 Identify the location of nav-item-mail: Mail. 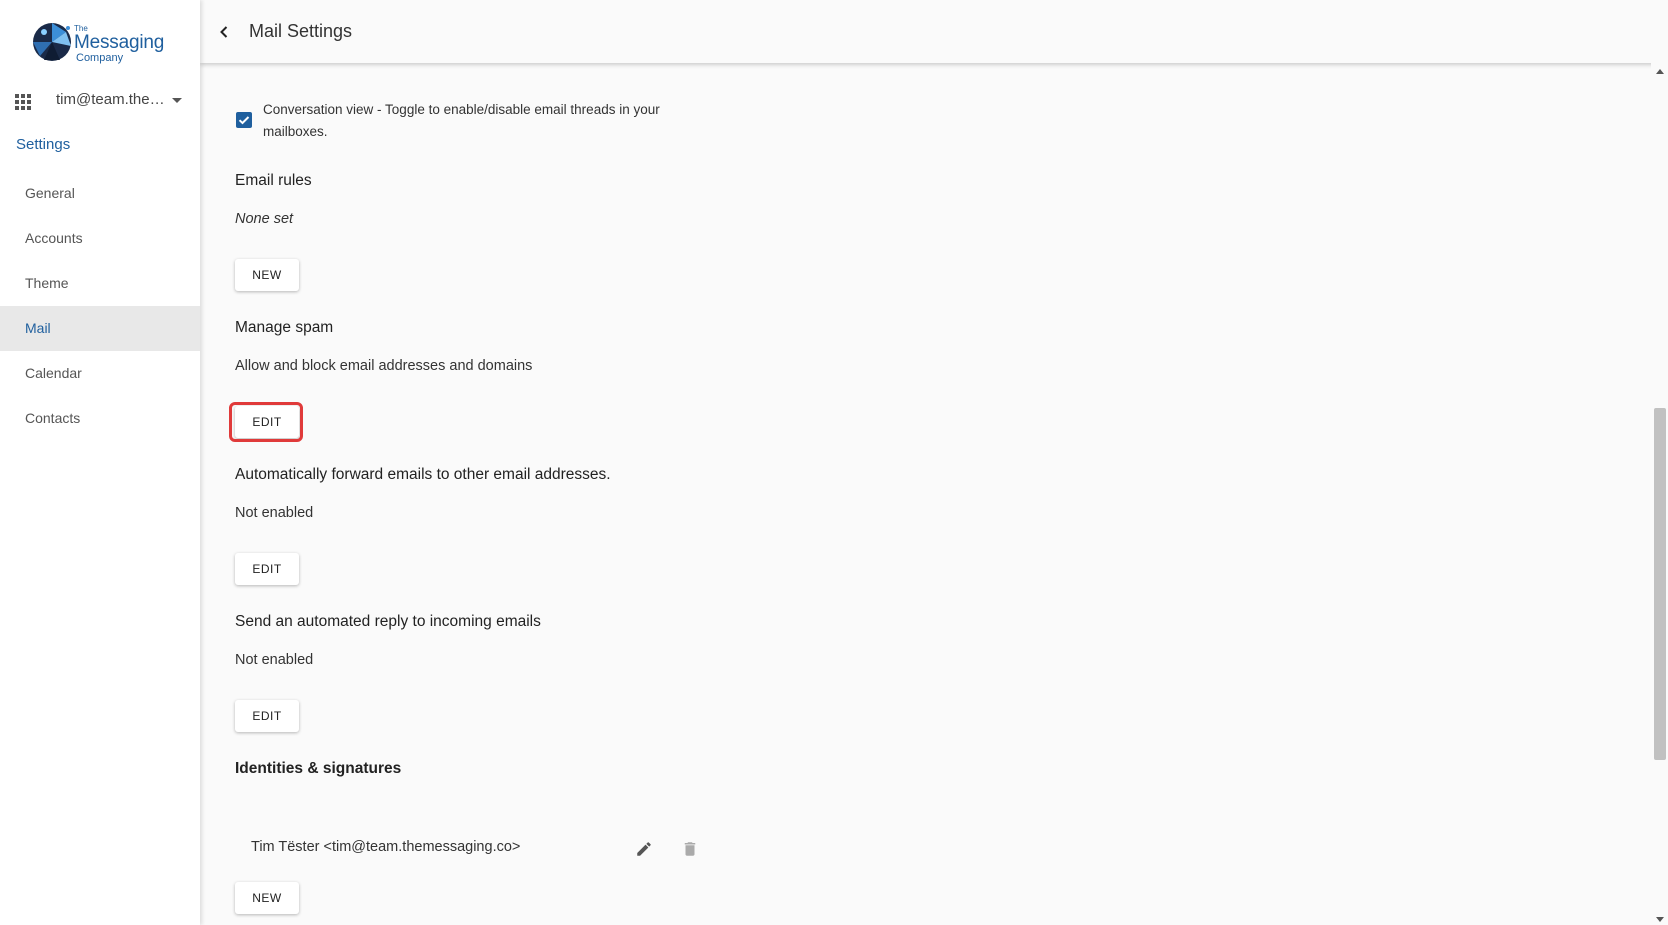
(100, 328).